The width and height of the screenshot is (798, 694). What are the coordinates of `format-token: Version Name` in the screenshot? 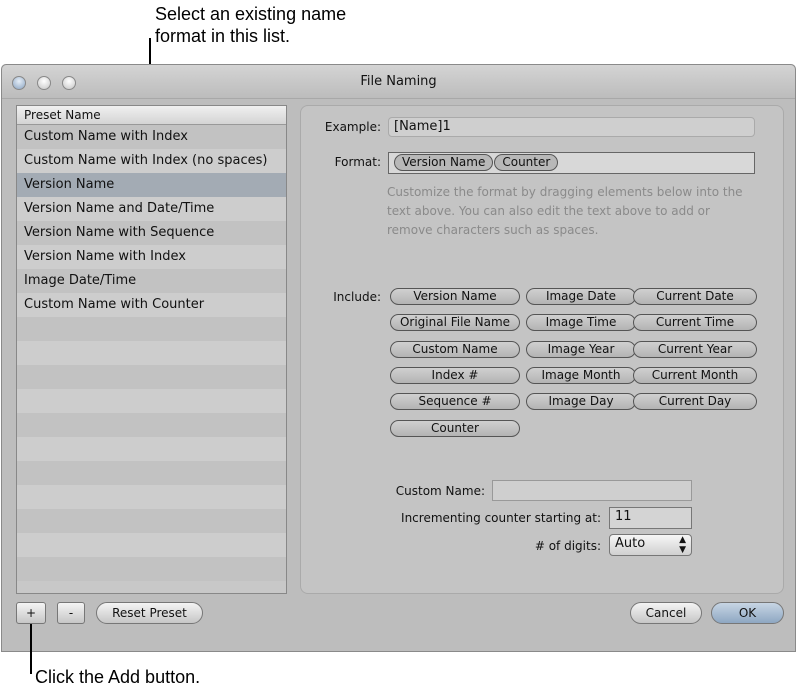 It's located at (444, 162).